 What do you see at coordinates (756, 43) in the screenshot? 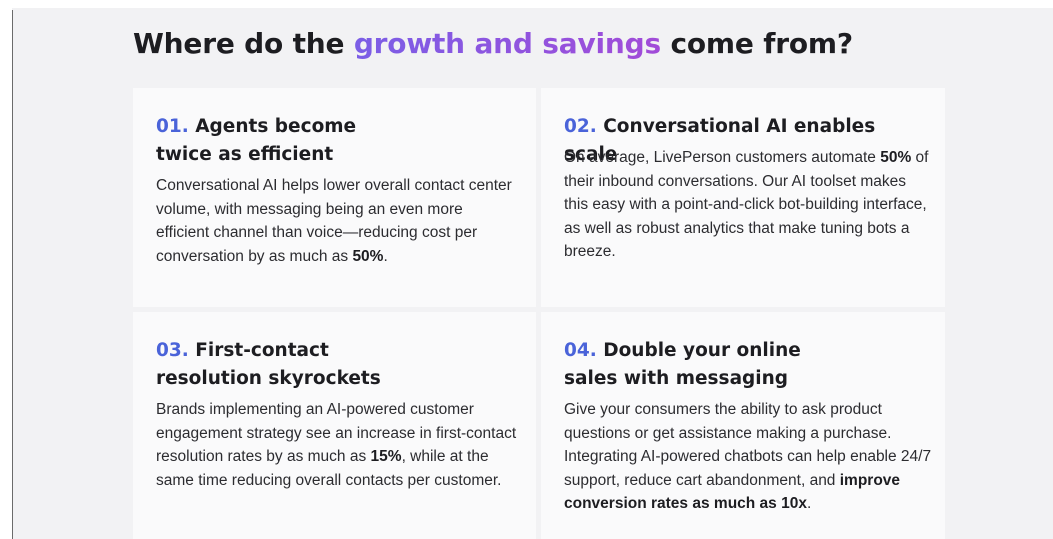
I see `headline-suffix: come from?` at bounding box center [756, 43].